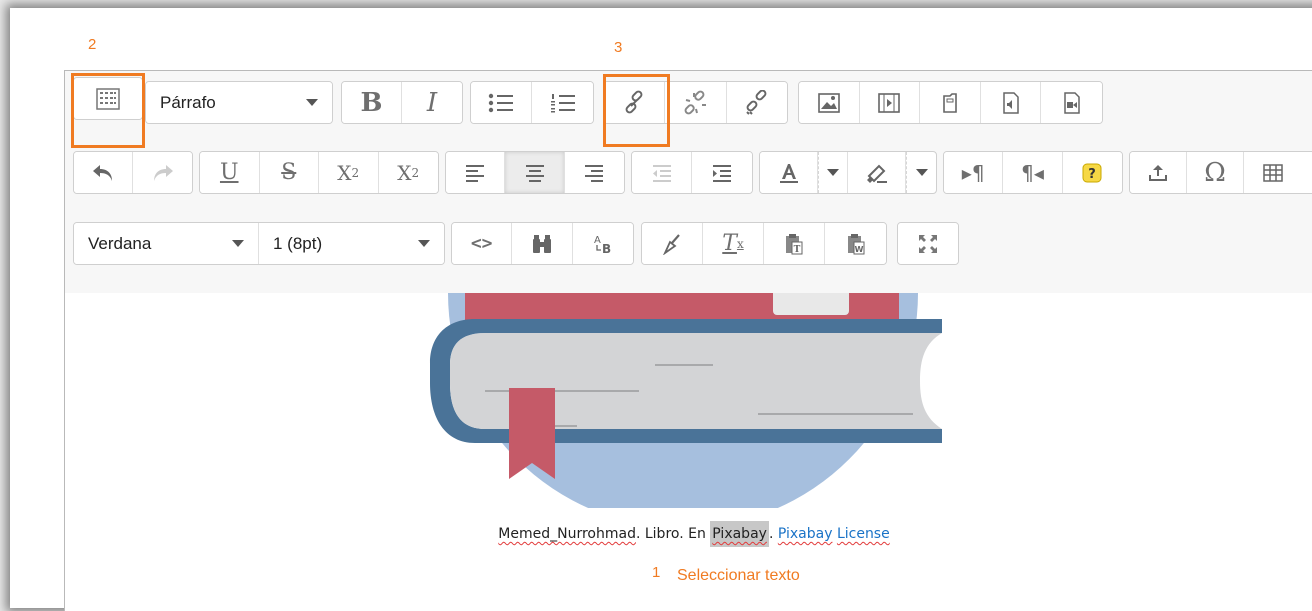 The height and width of the screenshot is (611, 1312). I want to click on undo-icon, so click(102, 172).